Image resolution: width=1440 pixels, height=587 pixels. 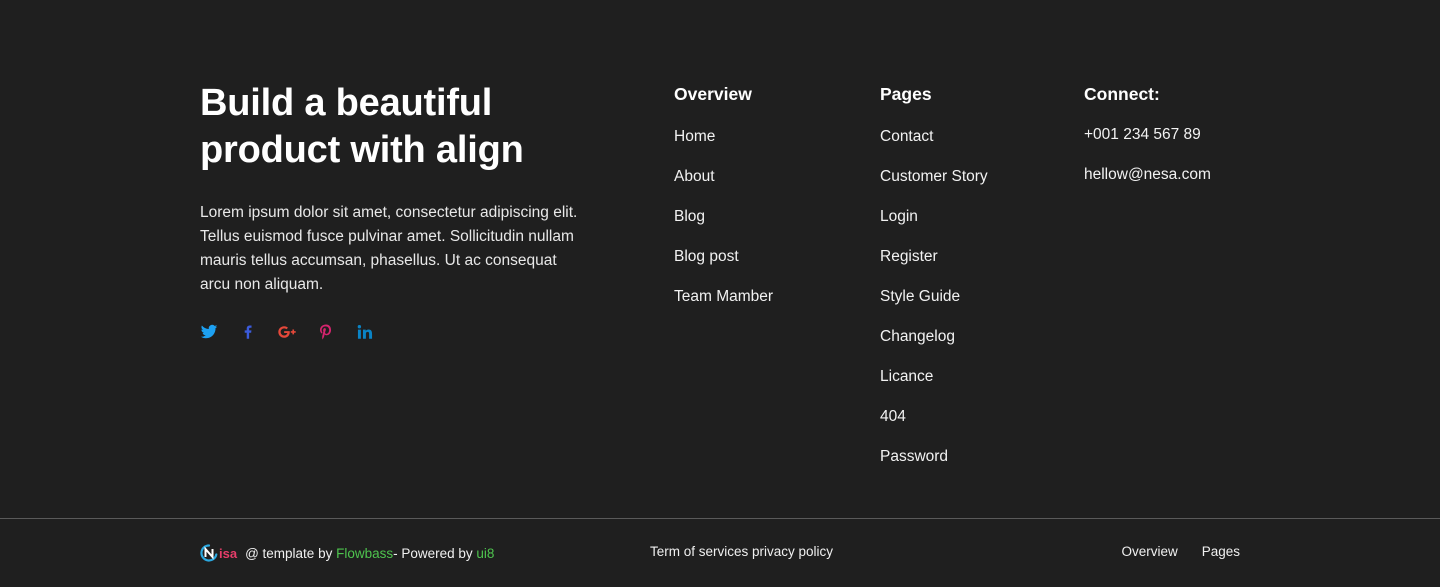 What do you see at coordinates (1149, 551) in the screenshot?
I see `bottom-nav-overview: Overview` at bounding box center [1149, 551].